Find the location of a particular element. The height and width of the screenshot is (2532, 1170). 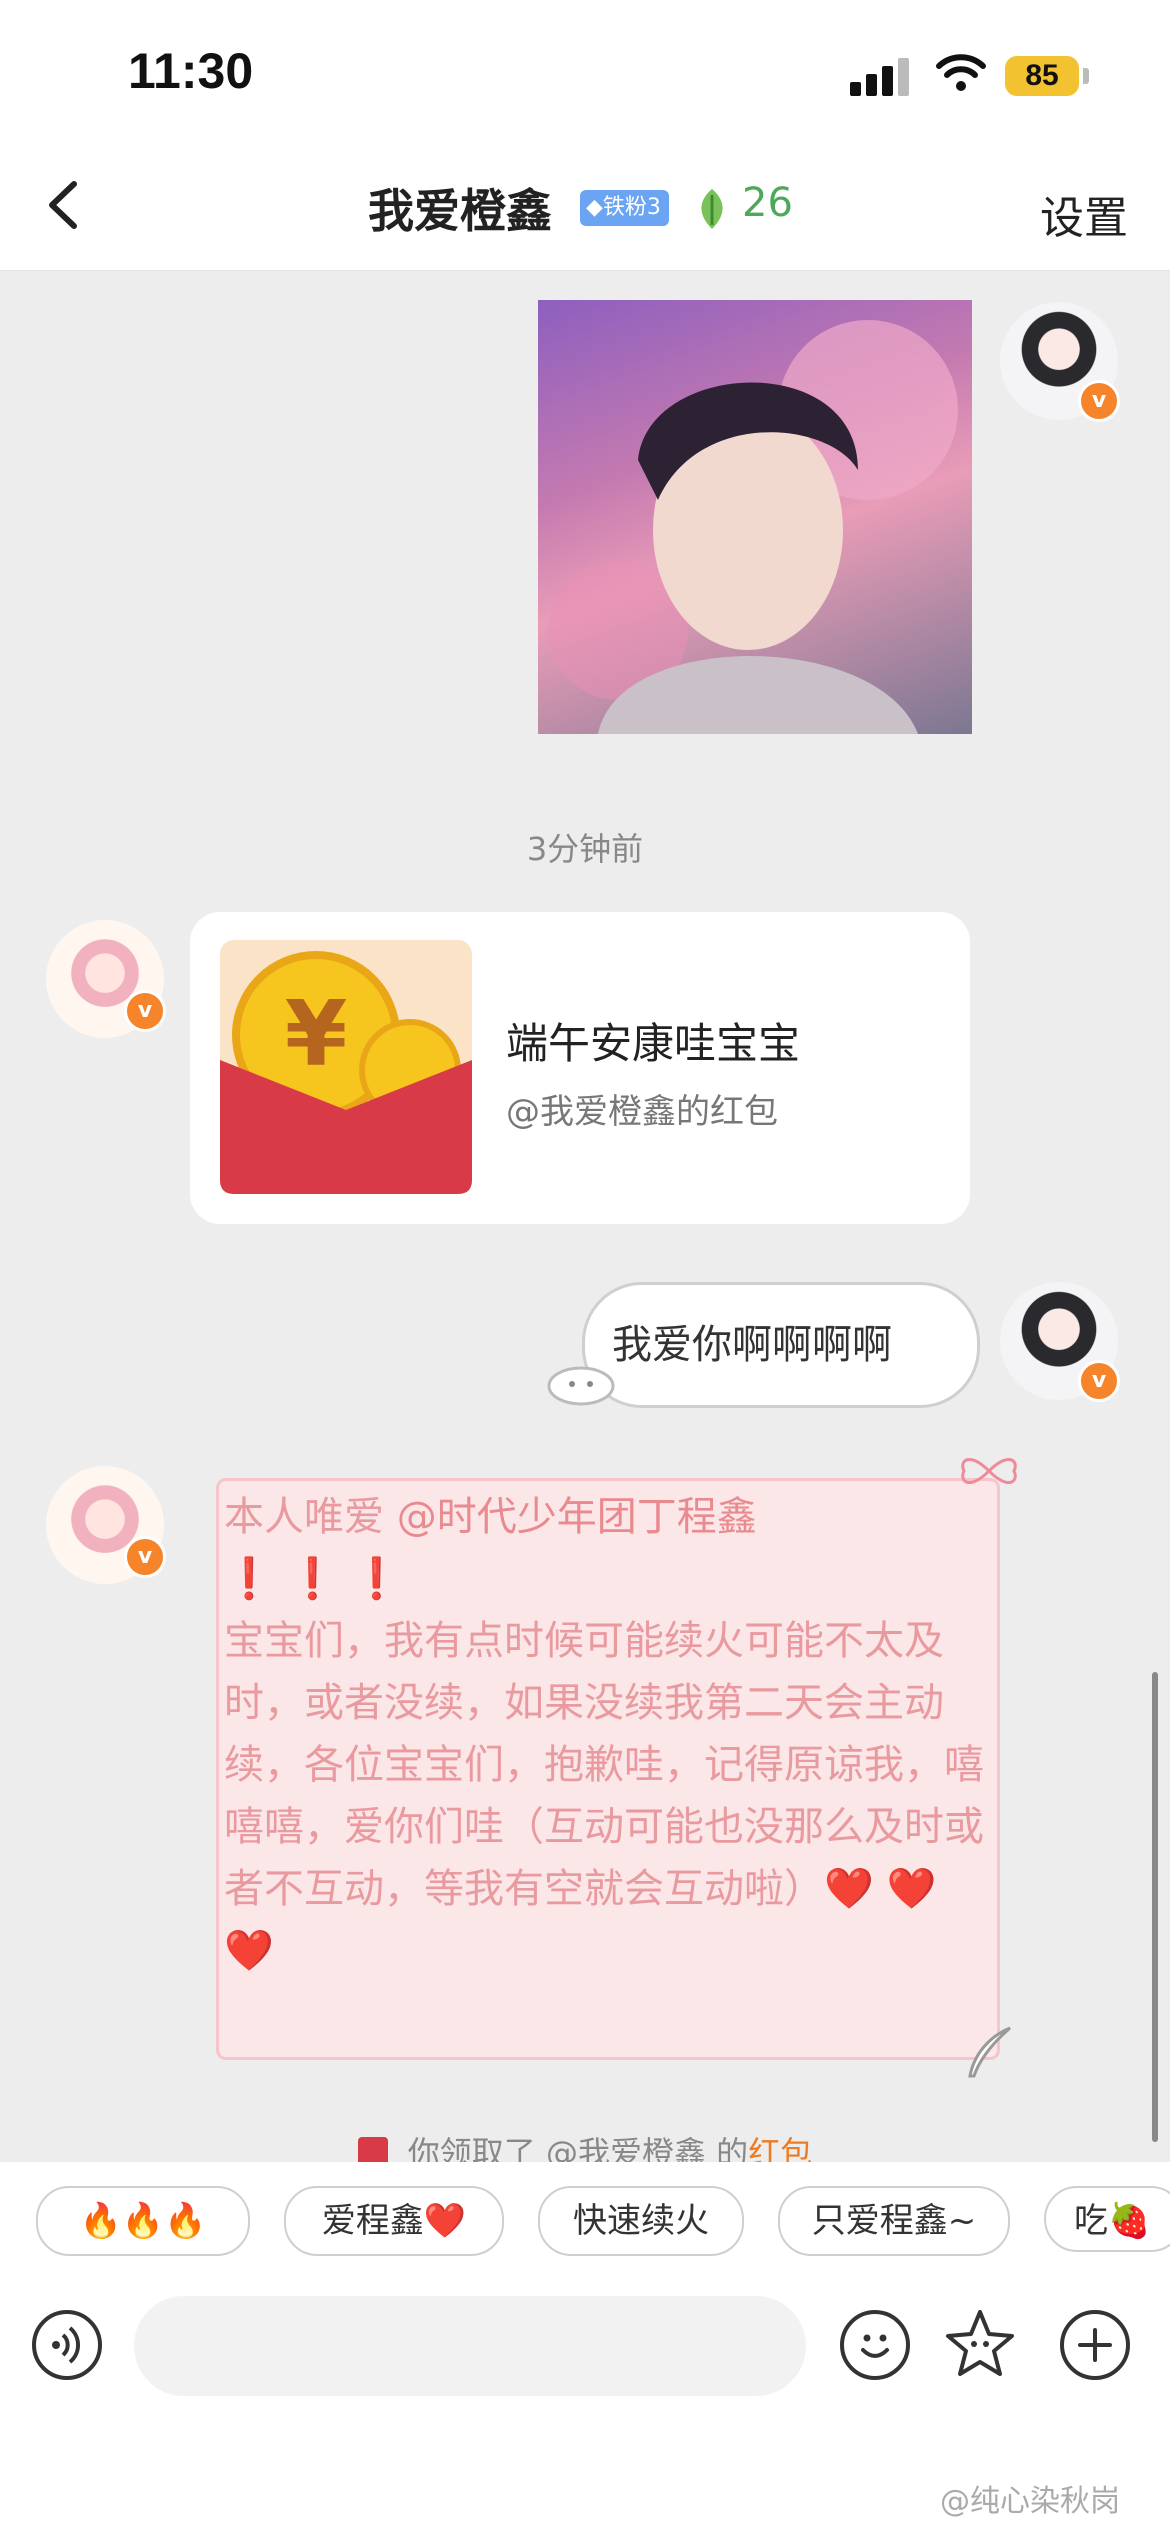

star-face-icon is located at coordinates (980, 2343).